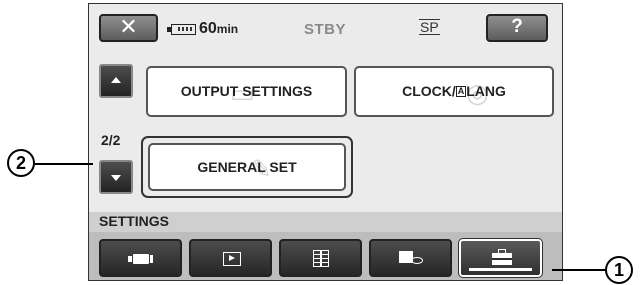 Image resolution: width=641 pixels, height=285 pixels. I want to click on help-button: ?, so click(517, 28).